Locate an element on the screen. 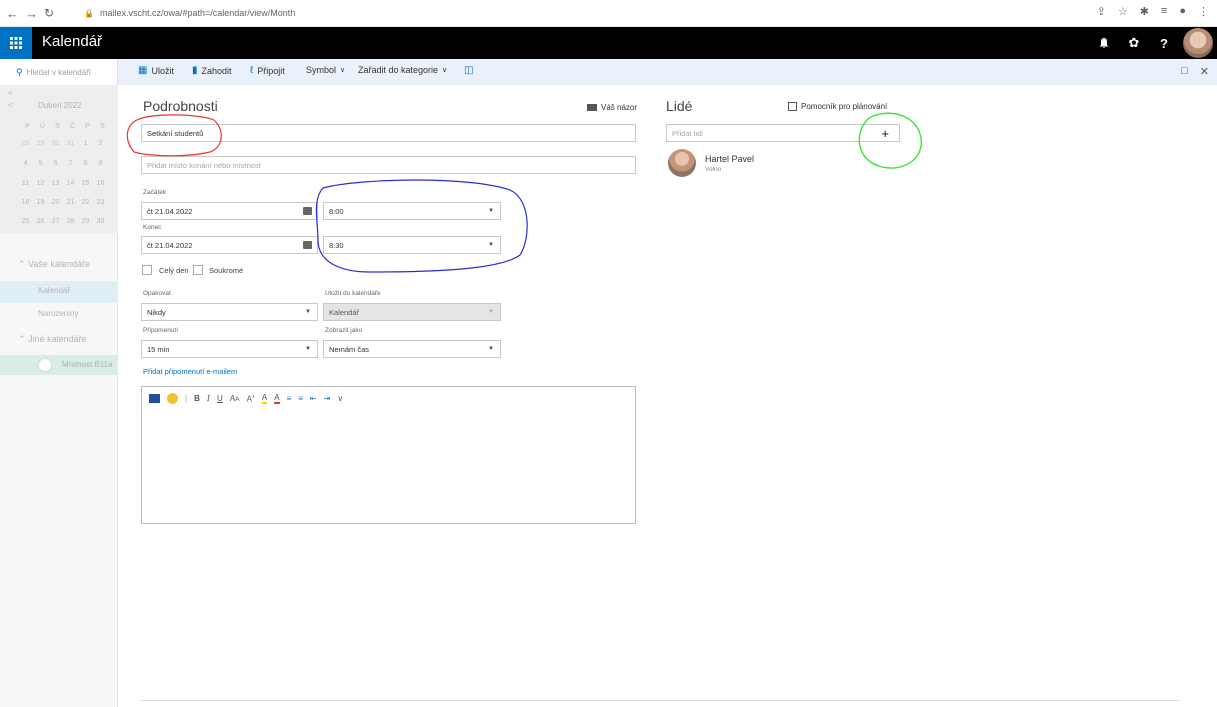 Image resolution: width=1217 pixels, height=707 pixels. day-cell: 5 is located at coordinates (40, 163).